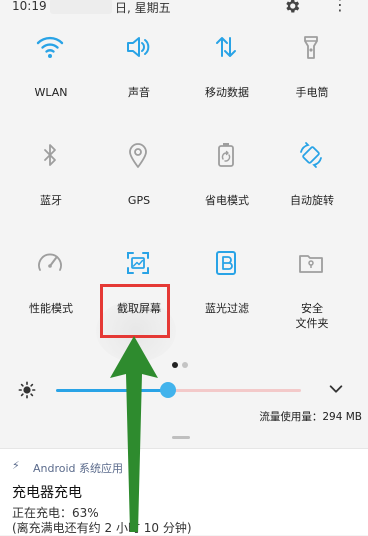  Describe the element at coordinates (143, 8) in the screenshot. I see `status-date: 日, 星期五` at that location.